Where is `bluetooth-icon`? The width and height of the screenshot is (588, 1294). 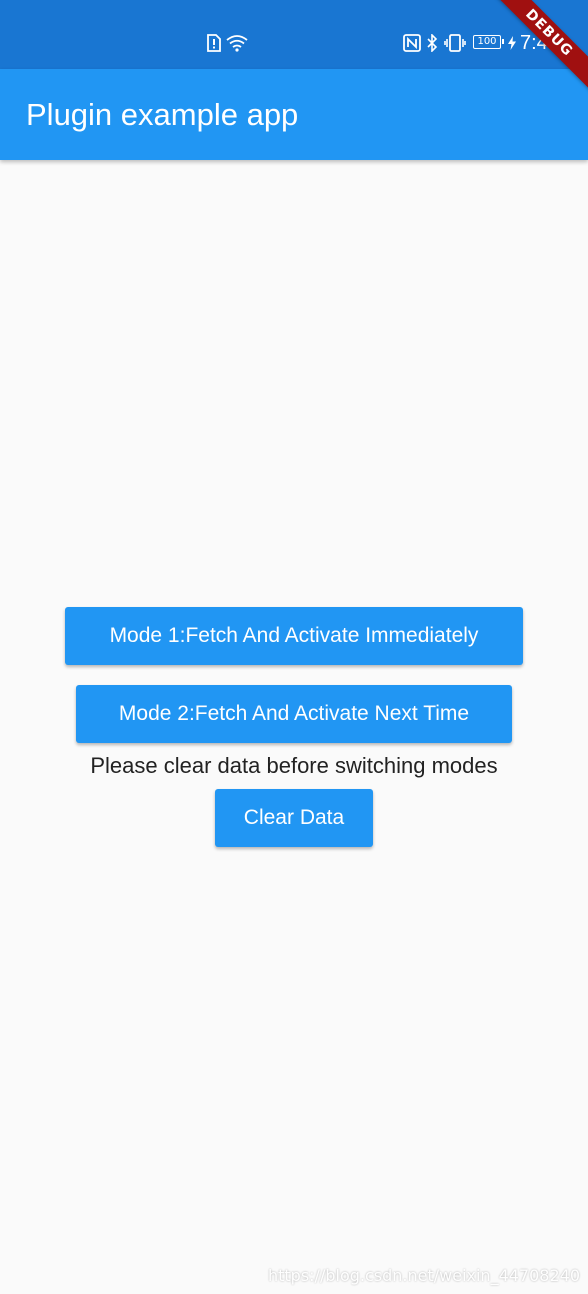 bluetooth-icon is located at coordinates (432, 43).